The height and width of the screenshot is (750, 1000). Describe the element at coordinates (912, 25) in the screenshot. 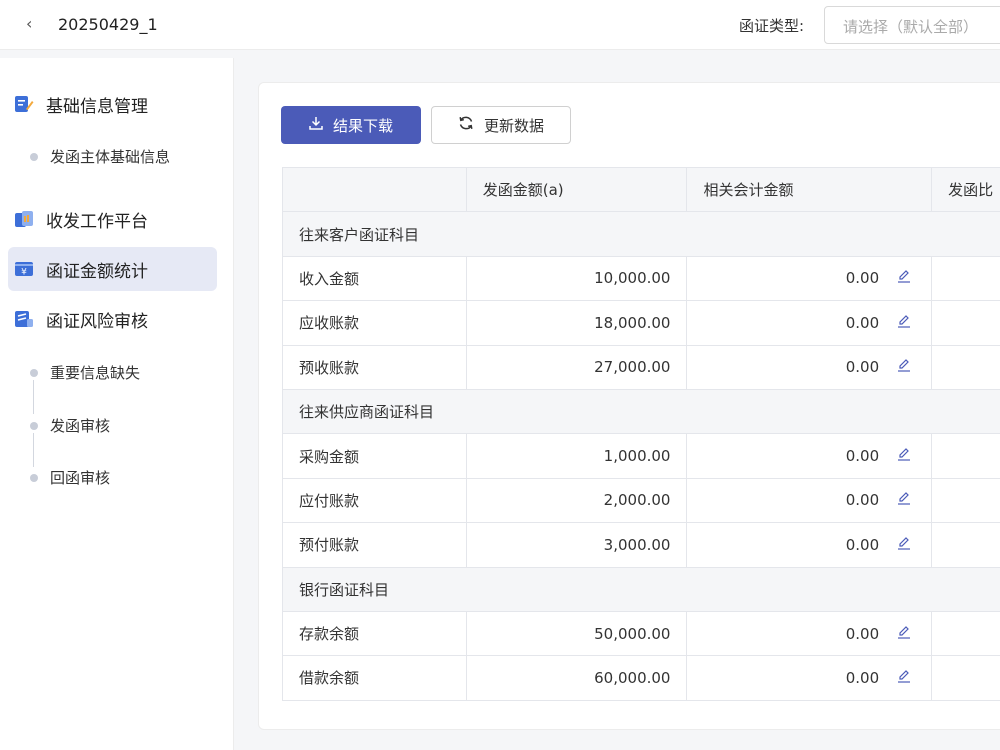

I see `filter-type-select: 请选择（默认全部）` at that location.